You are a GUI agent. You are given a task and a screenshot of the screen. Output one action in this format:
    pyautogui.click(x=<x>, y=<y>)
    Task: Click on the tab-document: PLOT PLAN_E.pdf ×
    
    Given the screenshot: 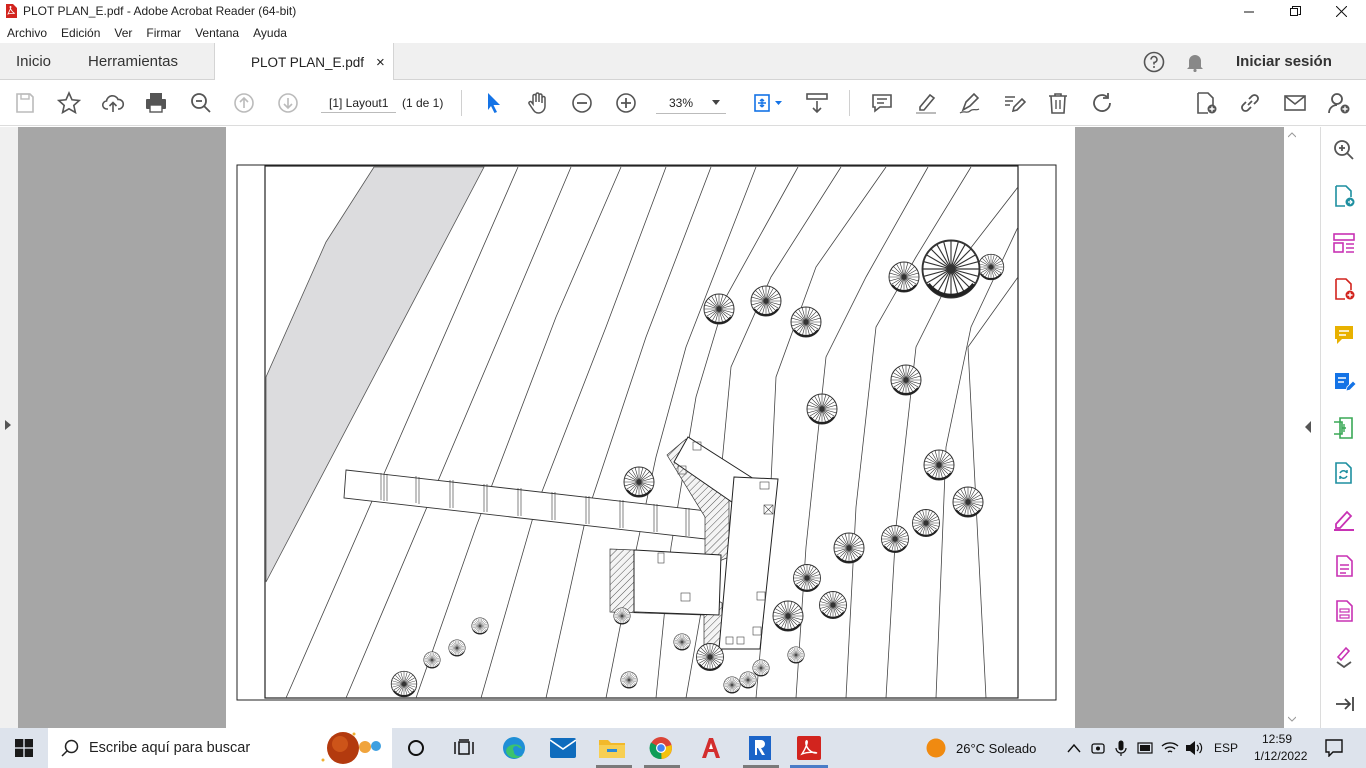 What is the action you would take?
    pyautogui.click(x=304, y=62)
    